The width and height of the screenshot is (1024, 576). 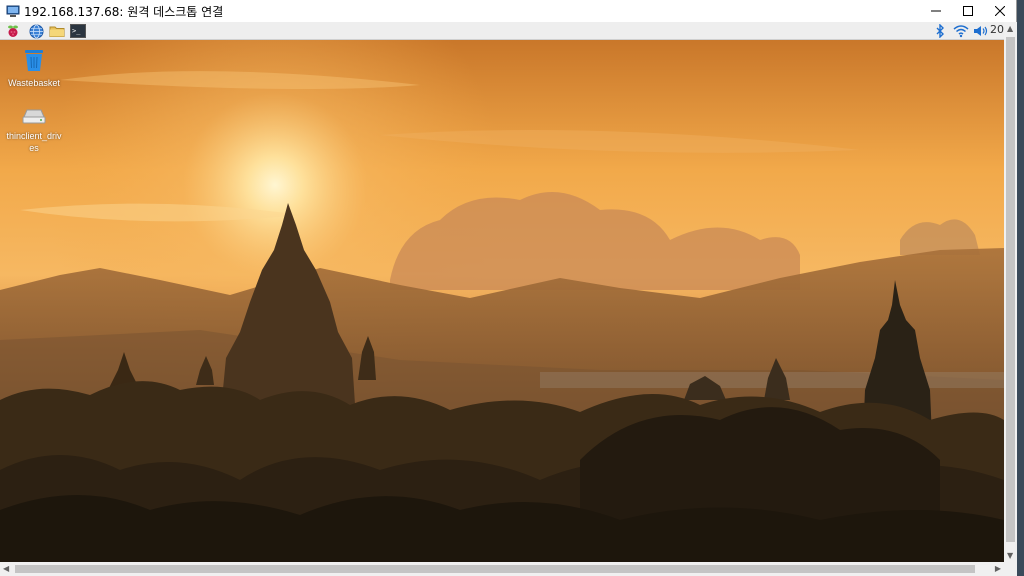 I want to click on scrollbar-corner, so click(x=1010, y=569).